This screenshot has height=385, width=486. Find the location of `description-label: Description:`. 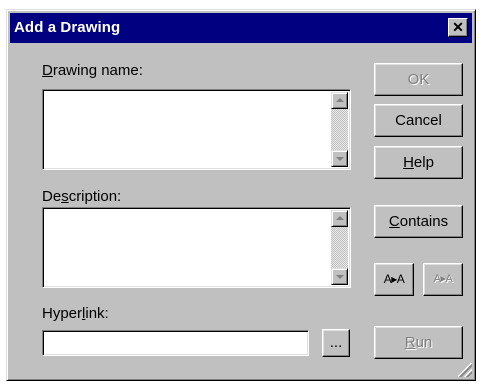

description-label: Description: is located at coordinates (82, 196).